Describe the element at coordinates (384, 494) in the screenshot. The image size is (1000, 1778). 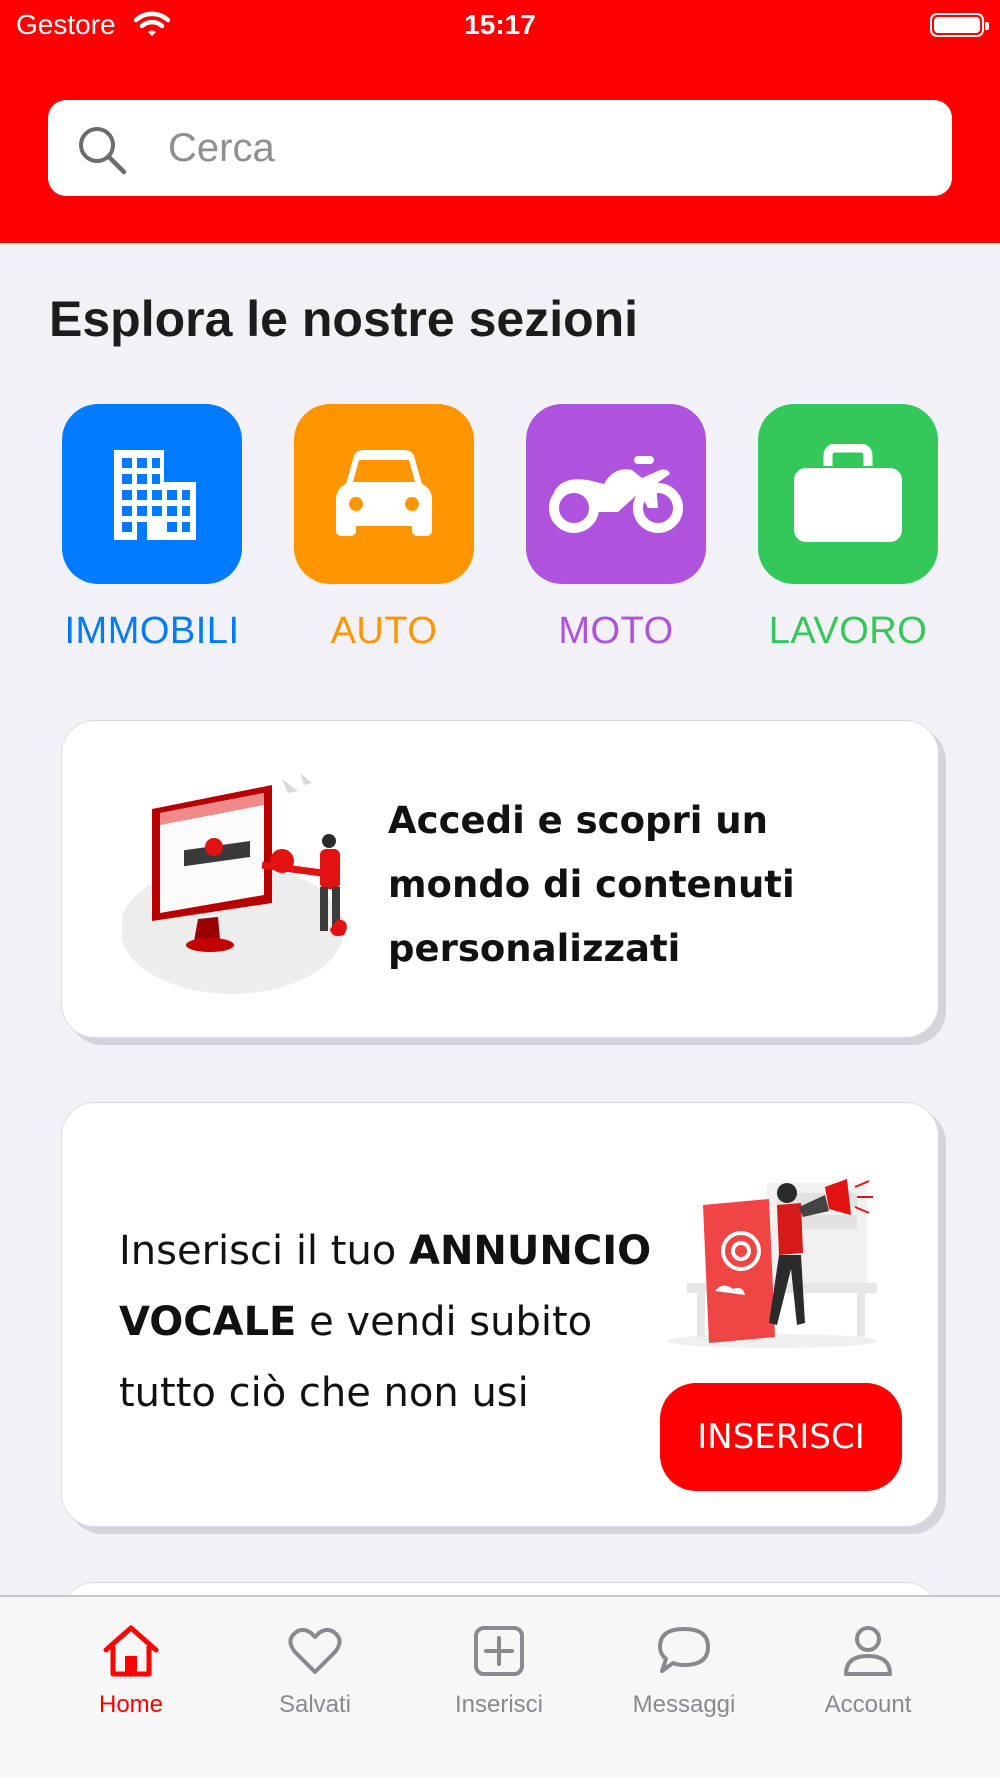
I see `car-icon` at that location.